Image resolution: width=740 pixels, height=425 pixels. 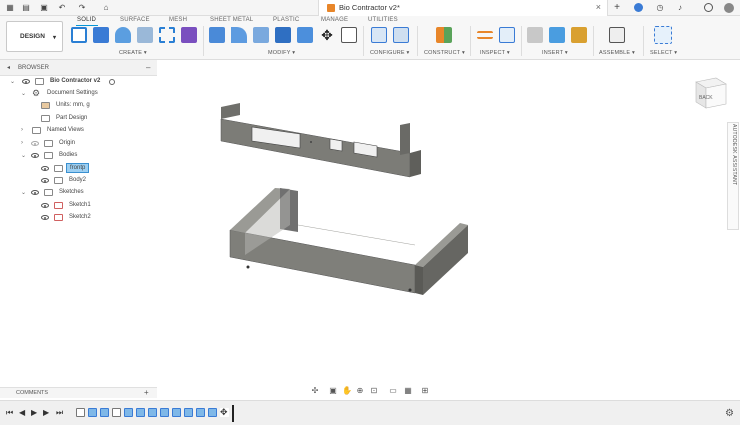 I want to click on document-tab: Bio Contractor v2* ×, so click(x=463, y=8).